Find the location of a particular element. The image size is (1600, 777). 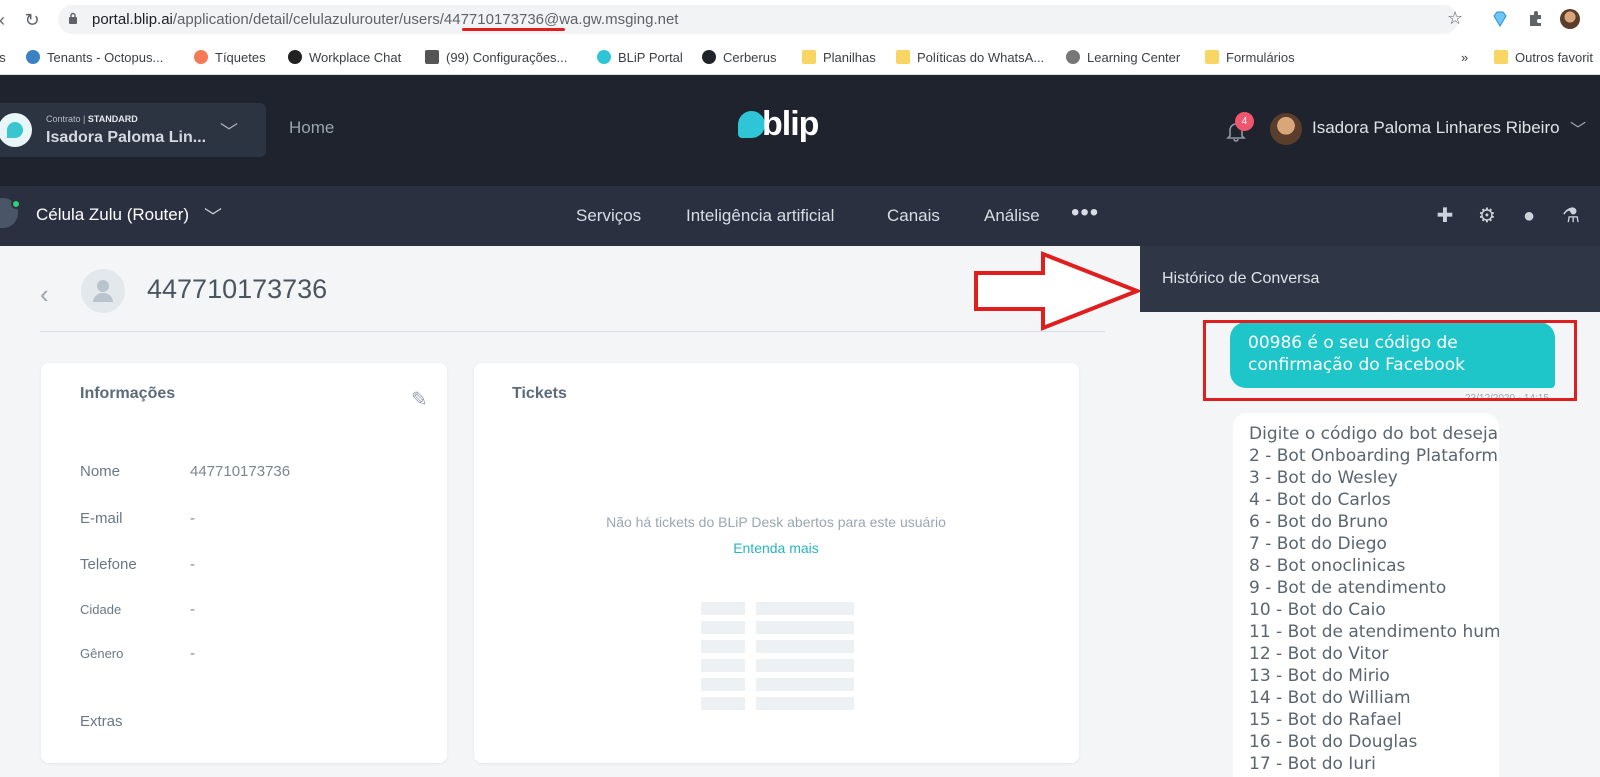

message-line: 11 - Bot de atendimento humano is located at coordinates (1374, 632).